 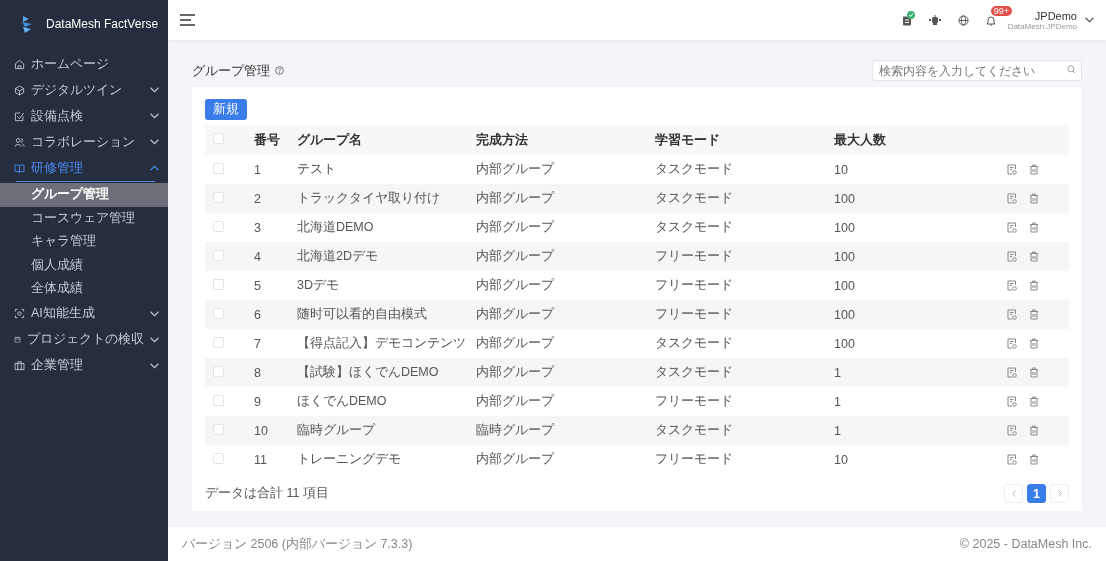 What do you see at coordinates (1042, 26) in the screenshot?
I see `account-name: DataMesh.JPDemo` at bounding box center [1042, 26].